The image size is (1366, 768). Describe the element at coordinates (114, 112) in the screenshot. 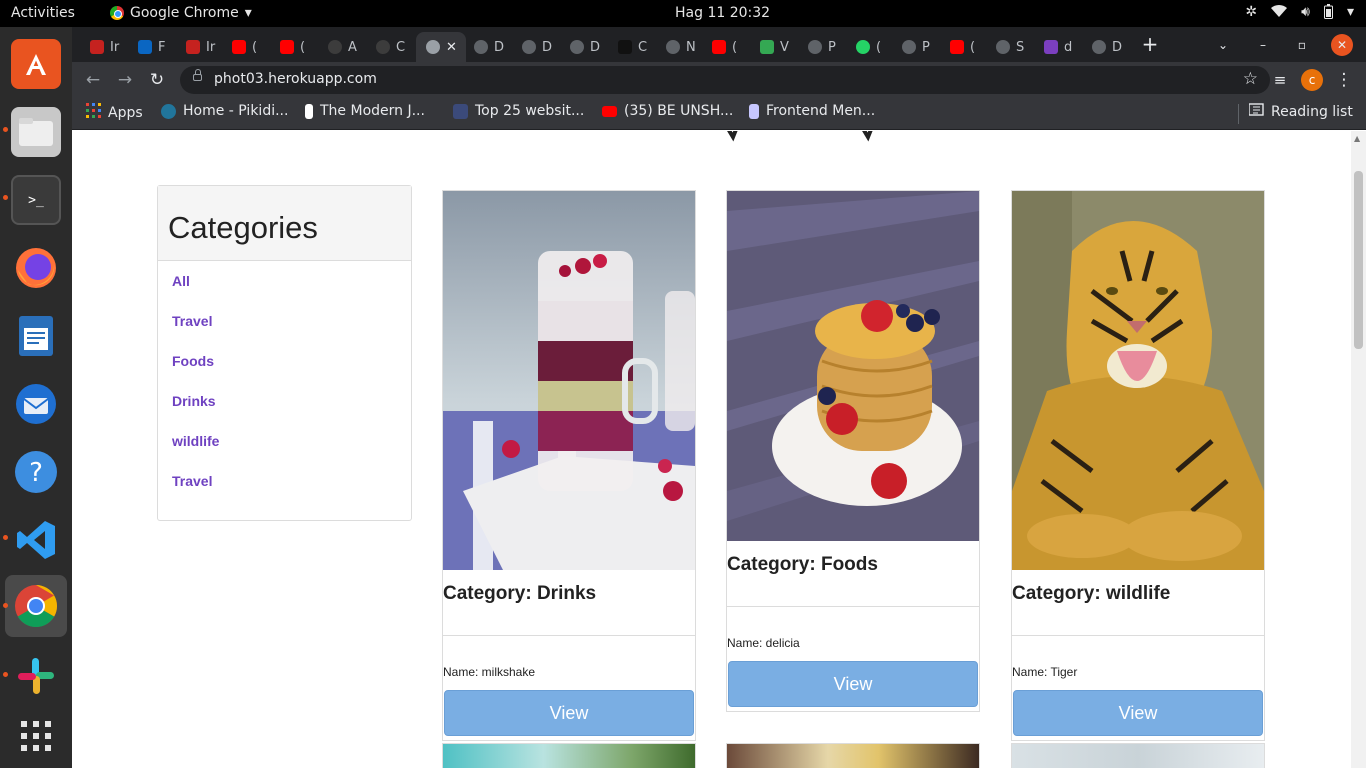

I see `bookmark-apps: Apps` at that location.